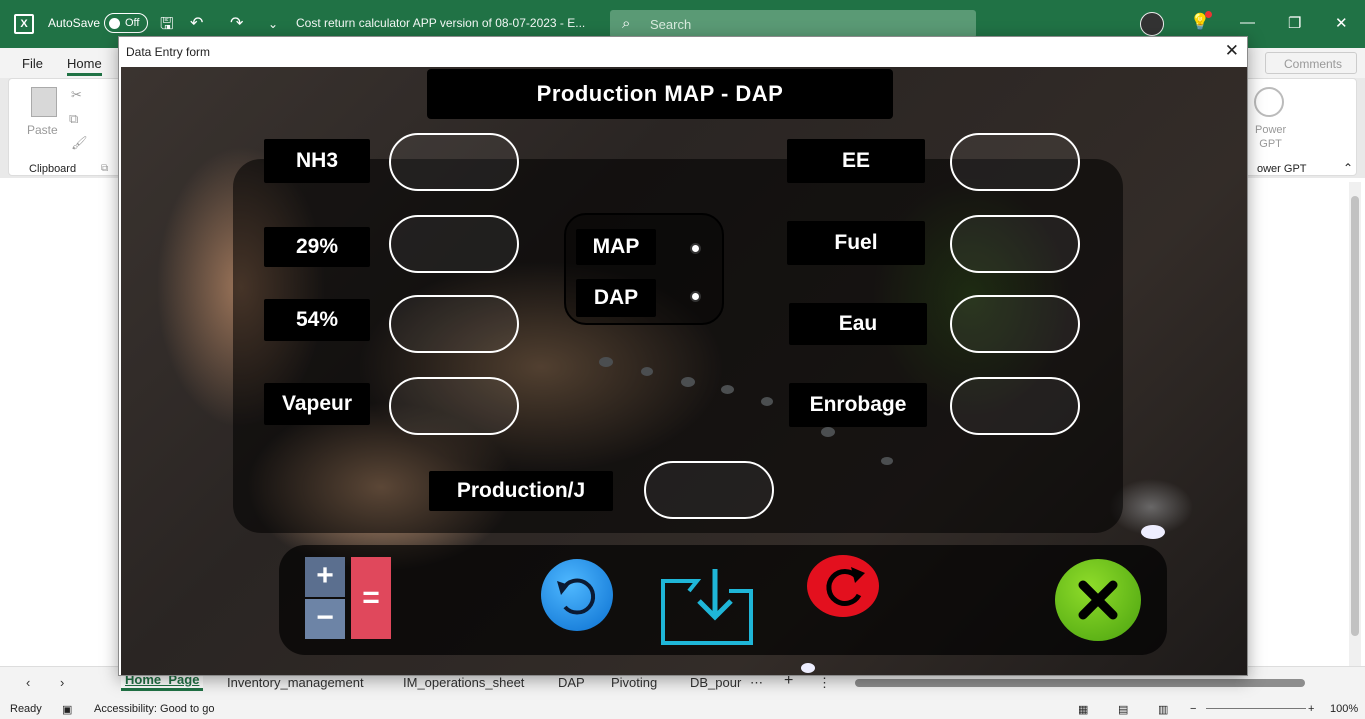  I want to click on paste-label: Paste, so click(42, 130).